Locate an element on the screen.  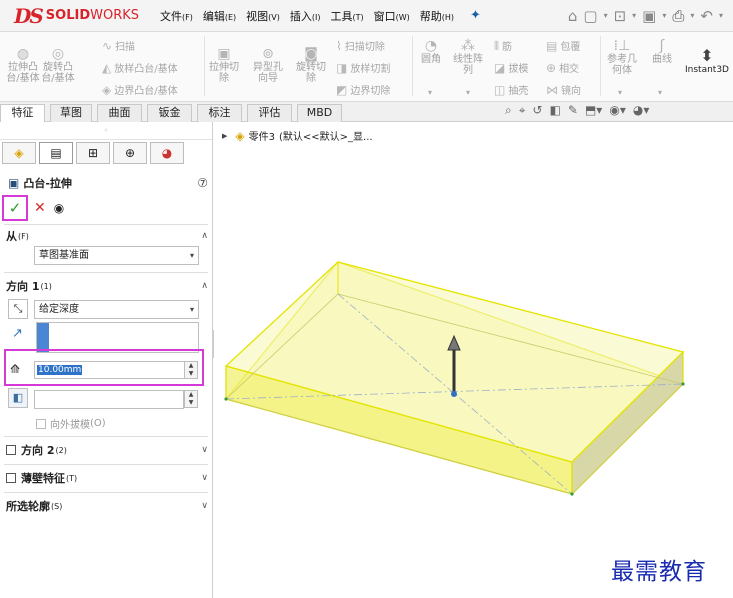
menu-insert: 插入(I) is located at coordinates (305, 16).